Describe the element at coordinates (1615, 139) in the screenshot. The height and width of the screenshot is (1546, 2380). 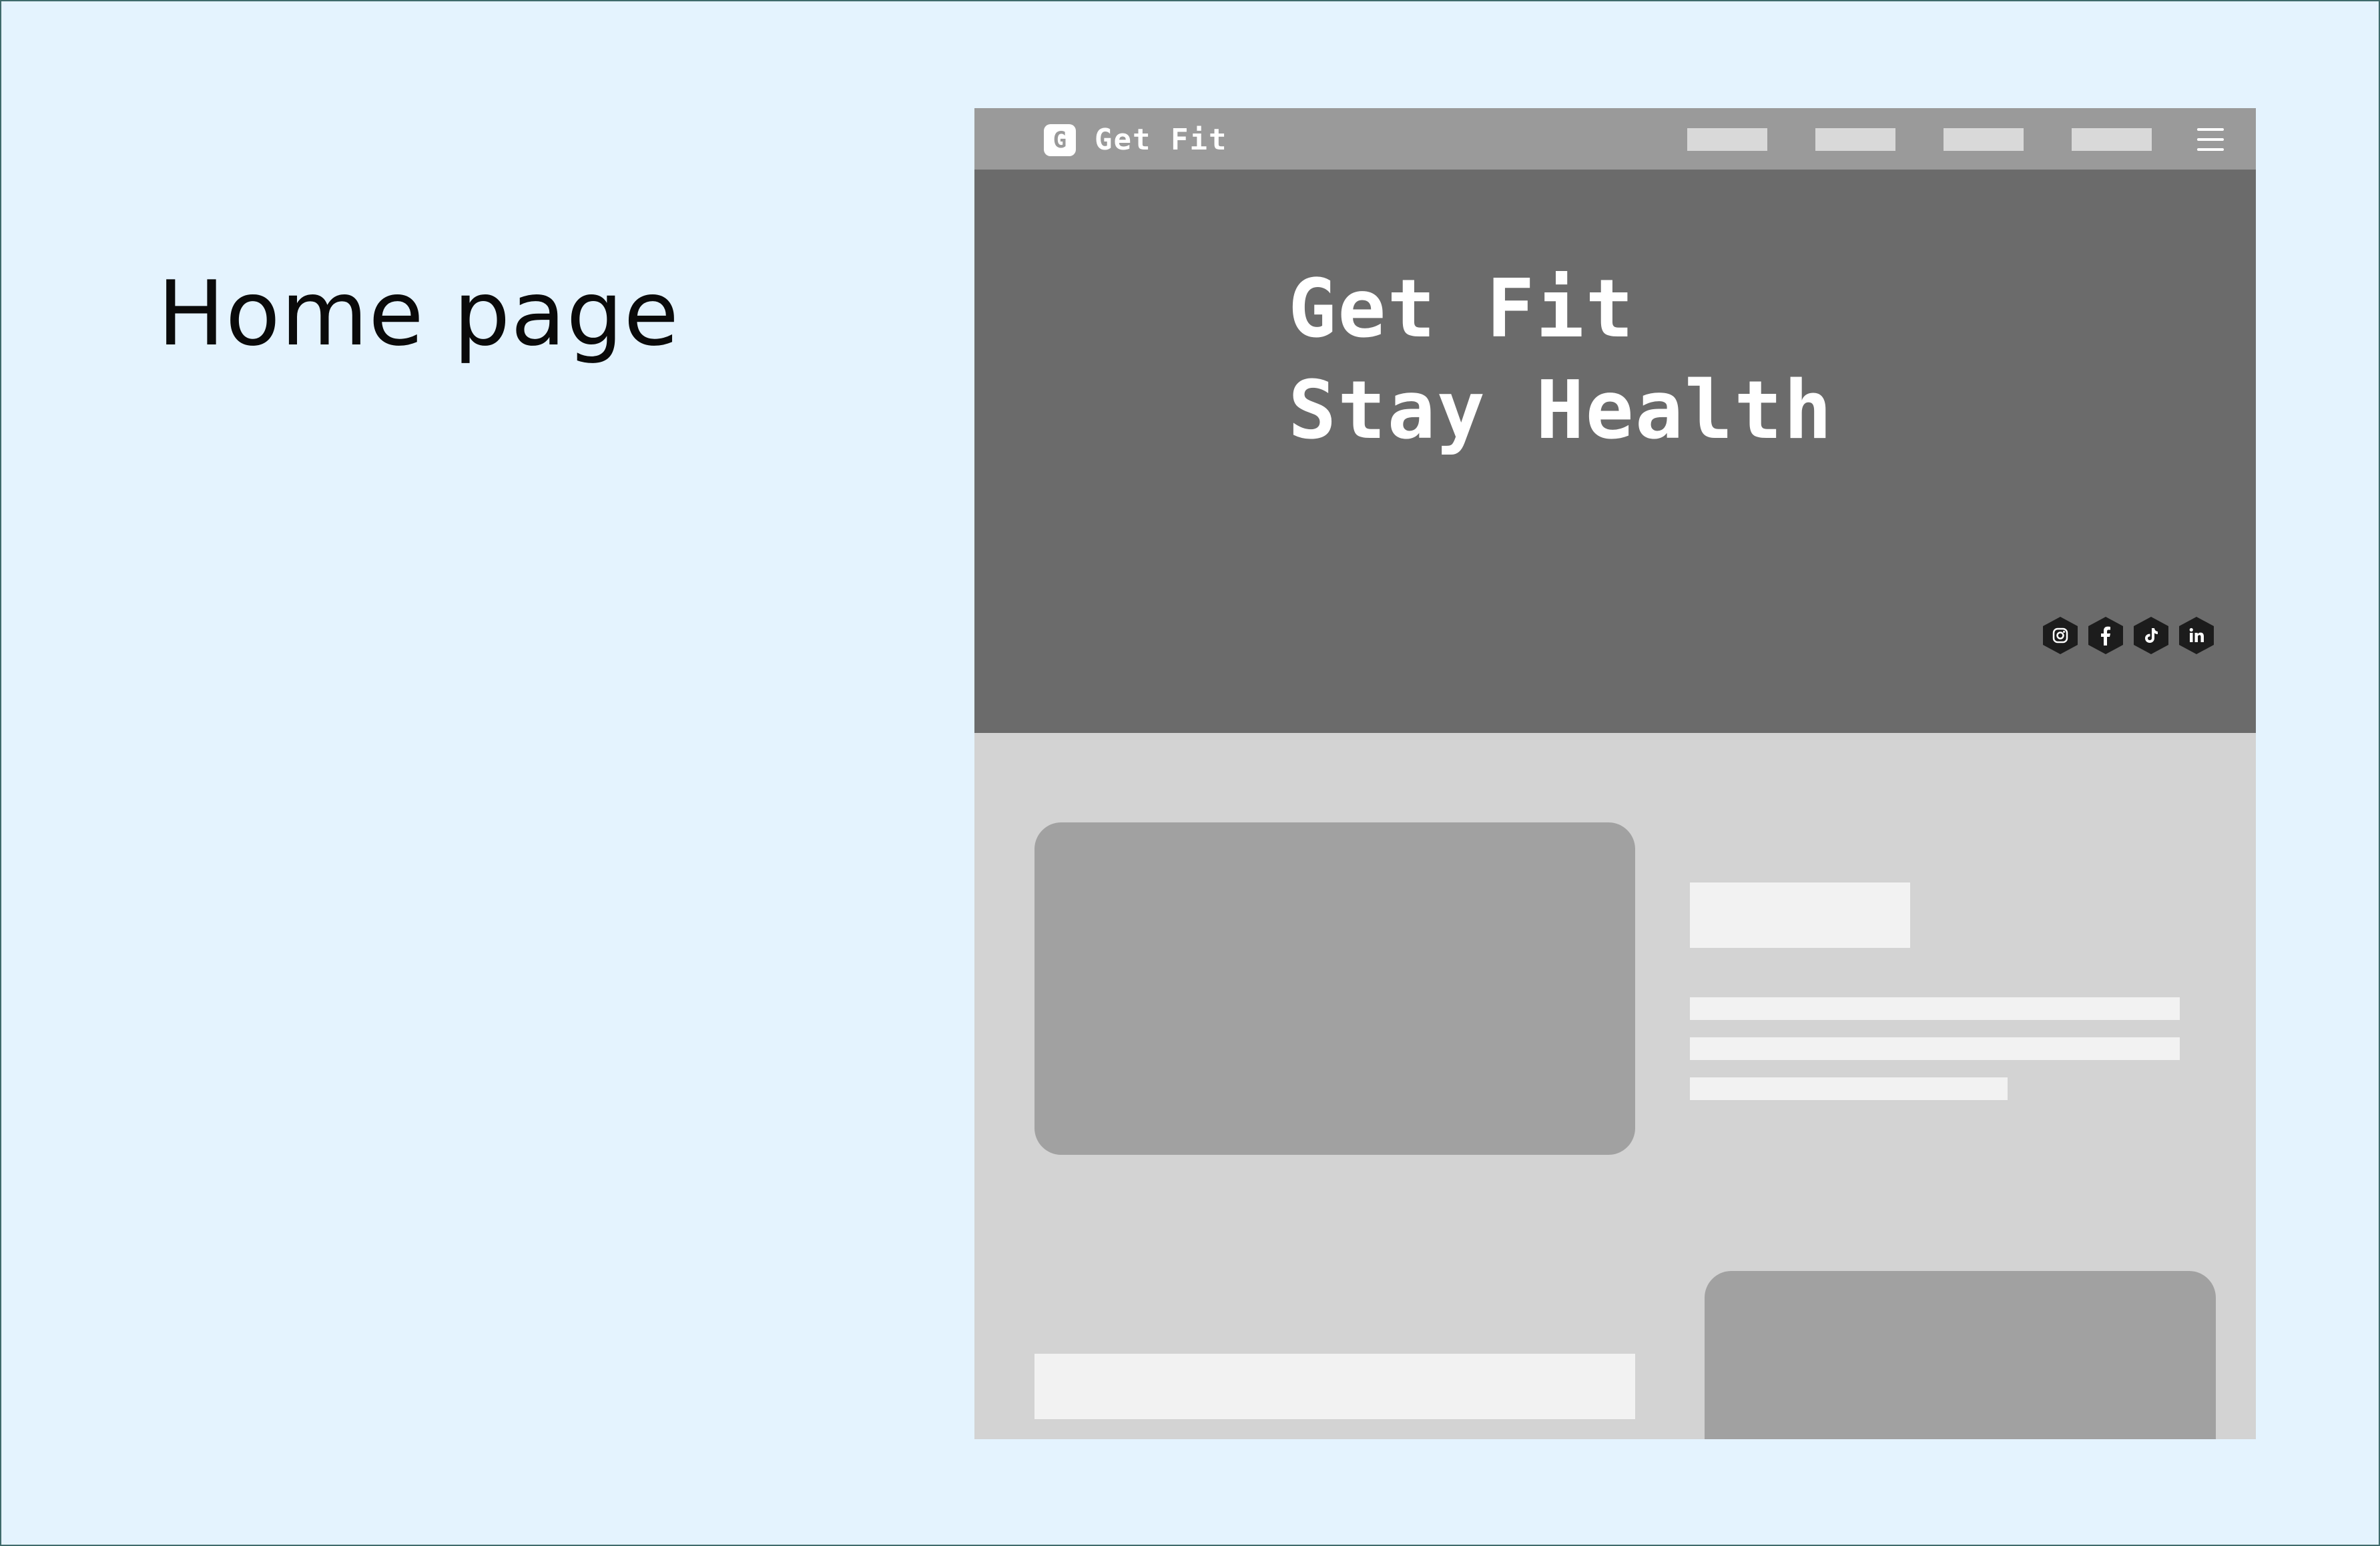
I see `navbar: G Get Fit` at that location.